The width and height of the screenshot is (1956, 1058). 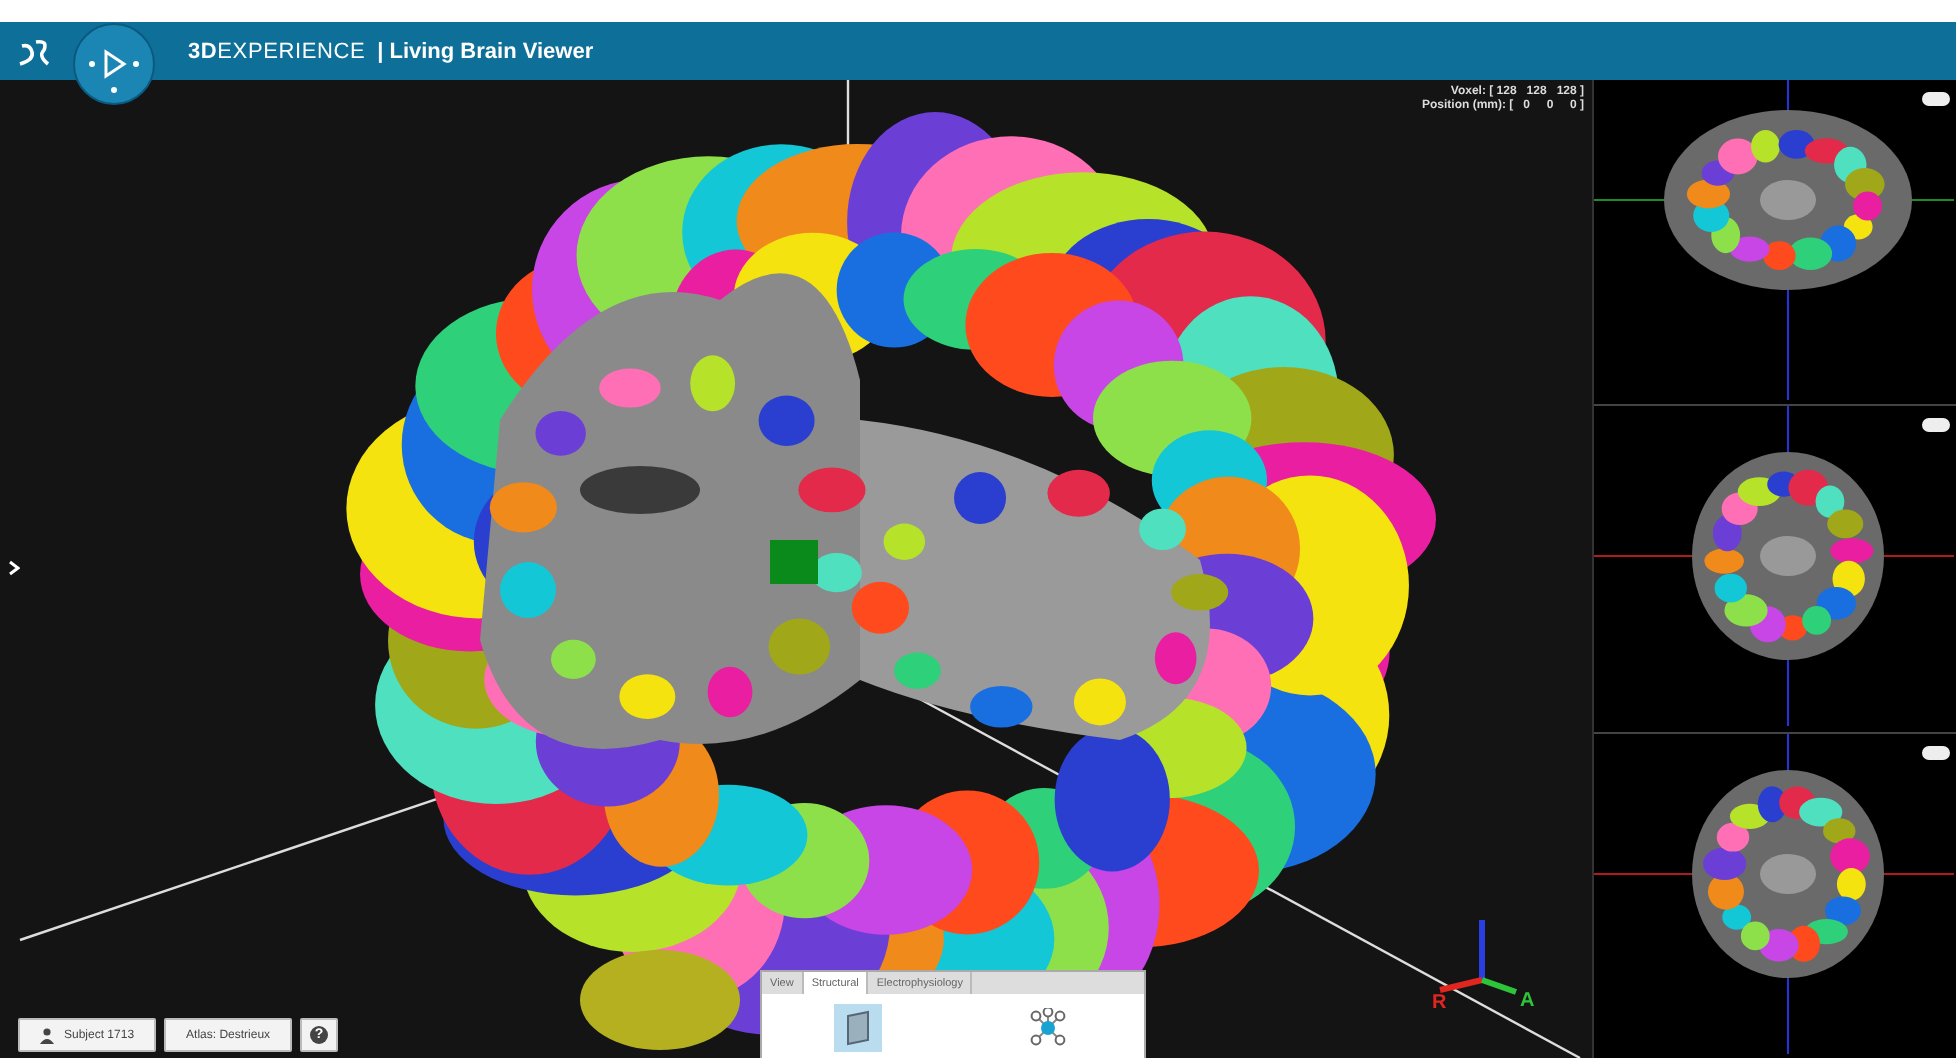 I want to click on network-icon, so click(x=1048, y=1027).